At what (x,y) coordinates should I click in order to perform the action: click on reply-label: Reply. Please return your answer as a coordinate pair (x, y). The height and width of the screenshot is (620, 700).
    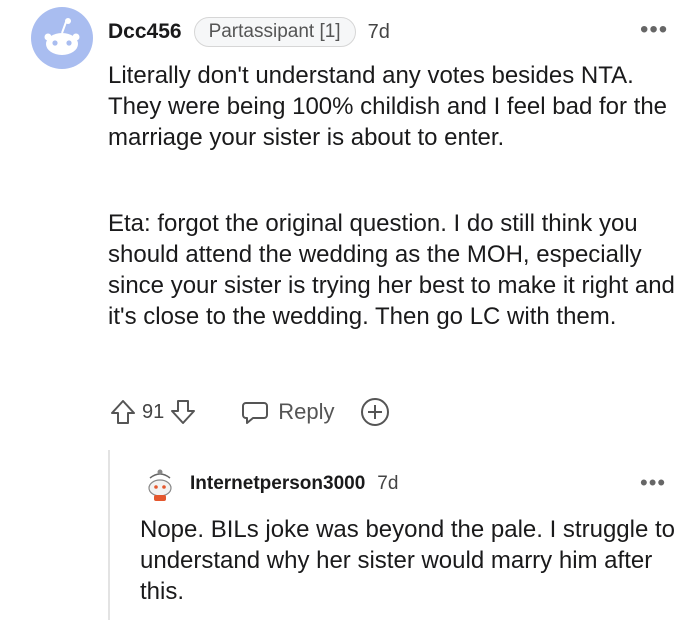
    Looking at the image, I should click on (306, 411).